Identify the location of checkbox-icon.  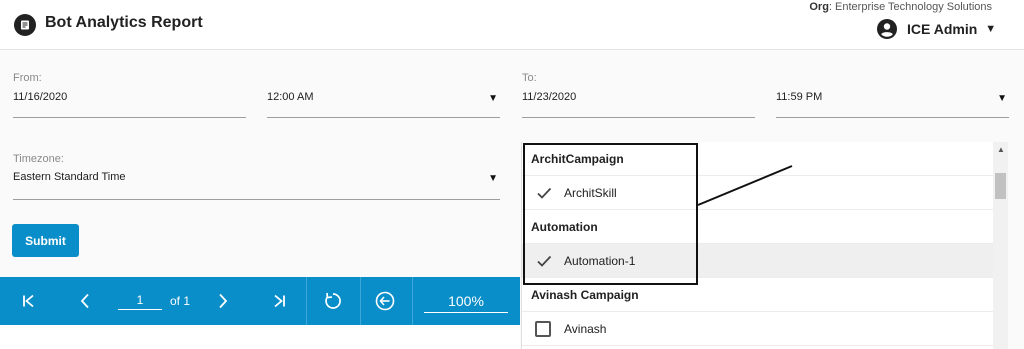
(543, 329).